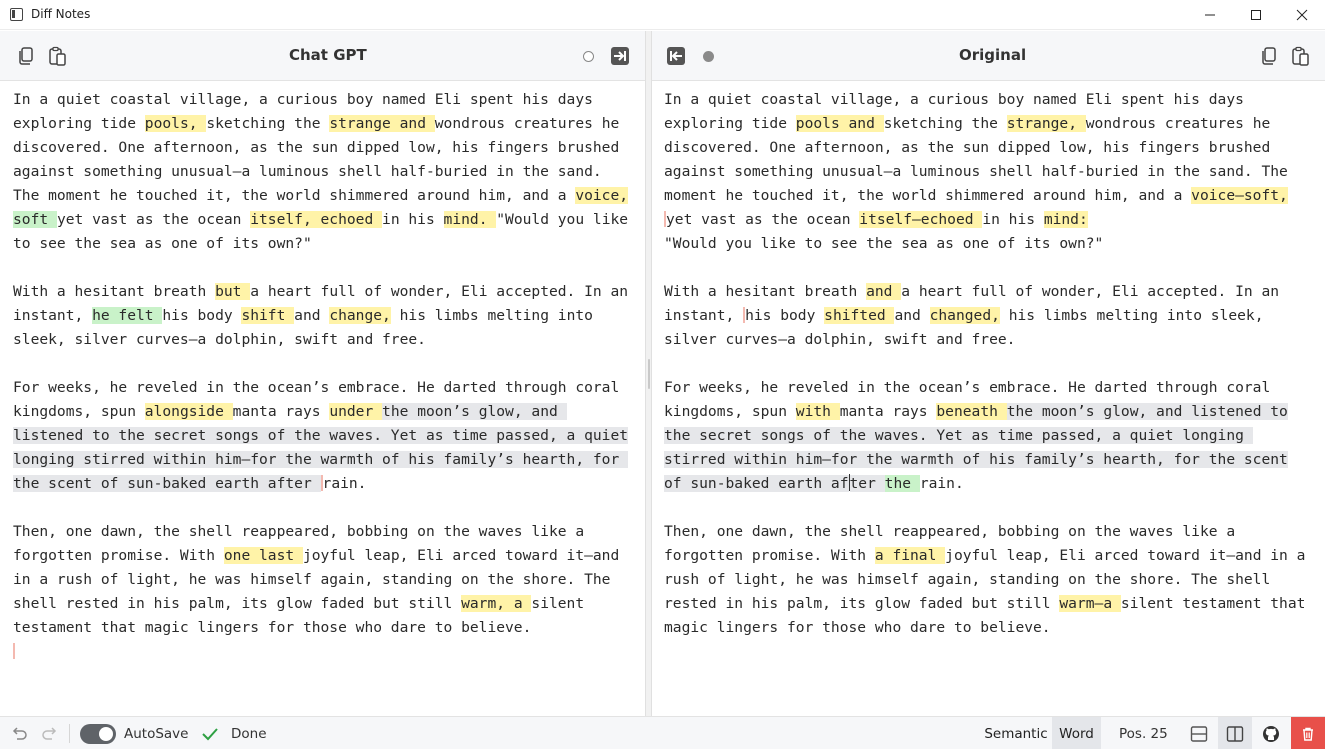 The width and height of the screenshot is (1325, 749). I want to click on paste-button-right, so click(1300, 56).